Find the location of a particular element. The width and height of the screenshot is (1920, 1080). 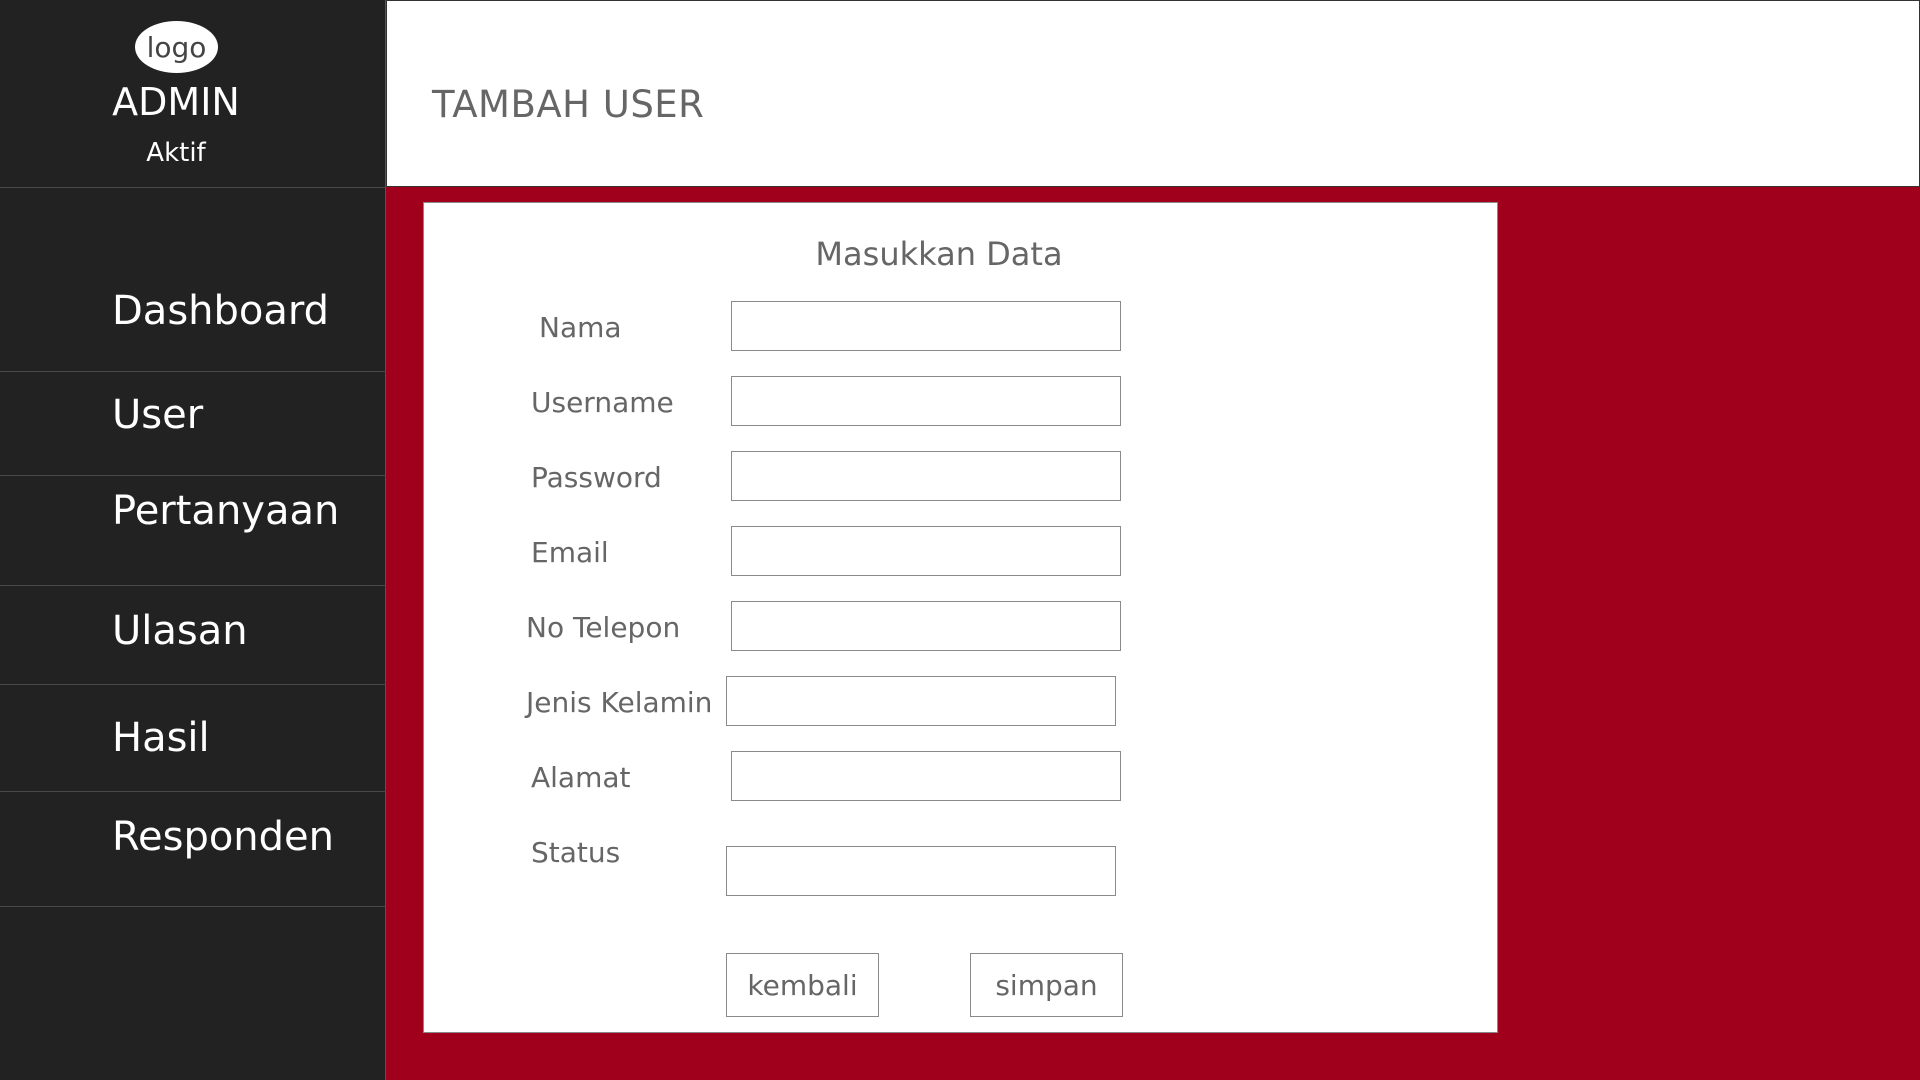

username-field is located at coordinates (926, 401).